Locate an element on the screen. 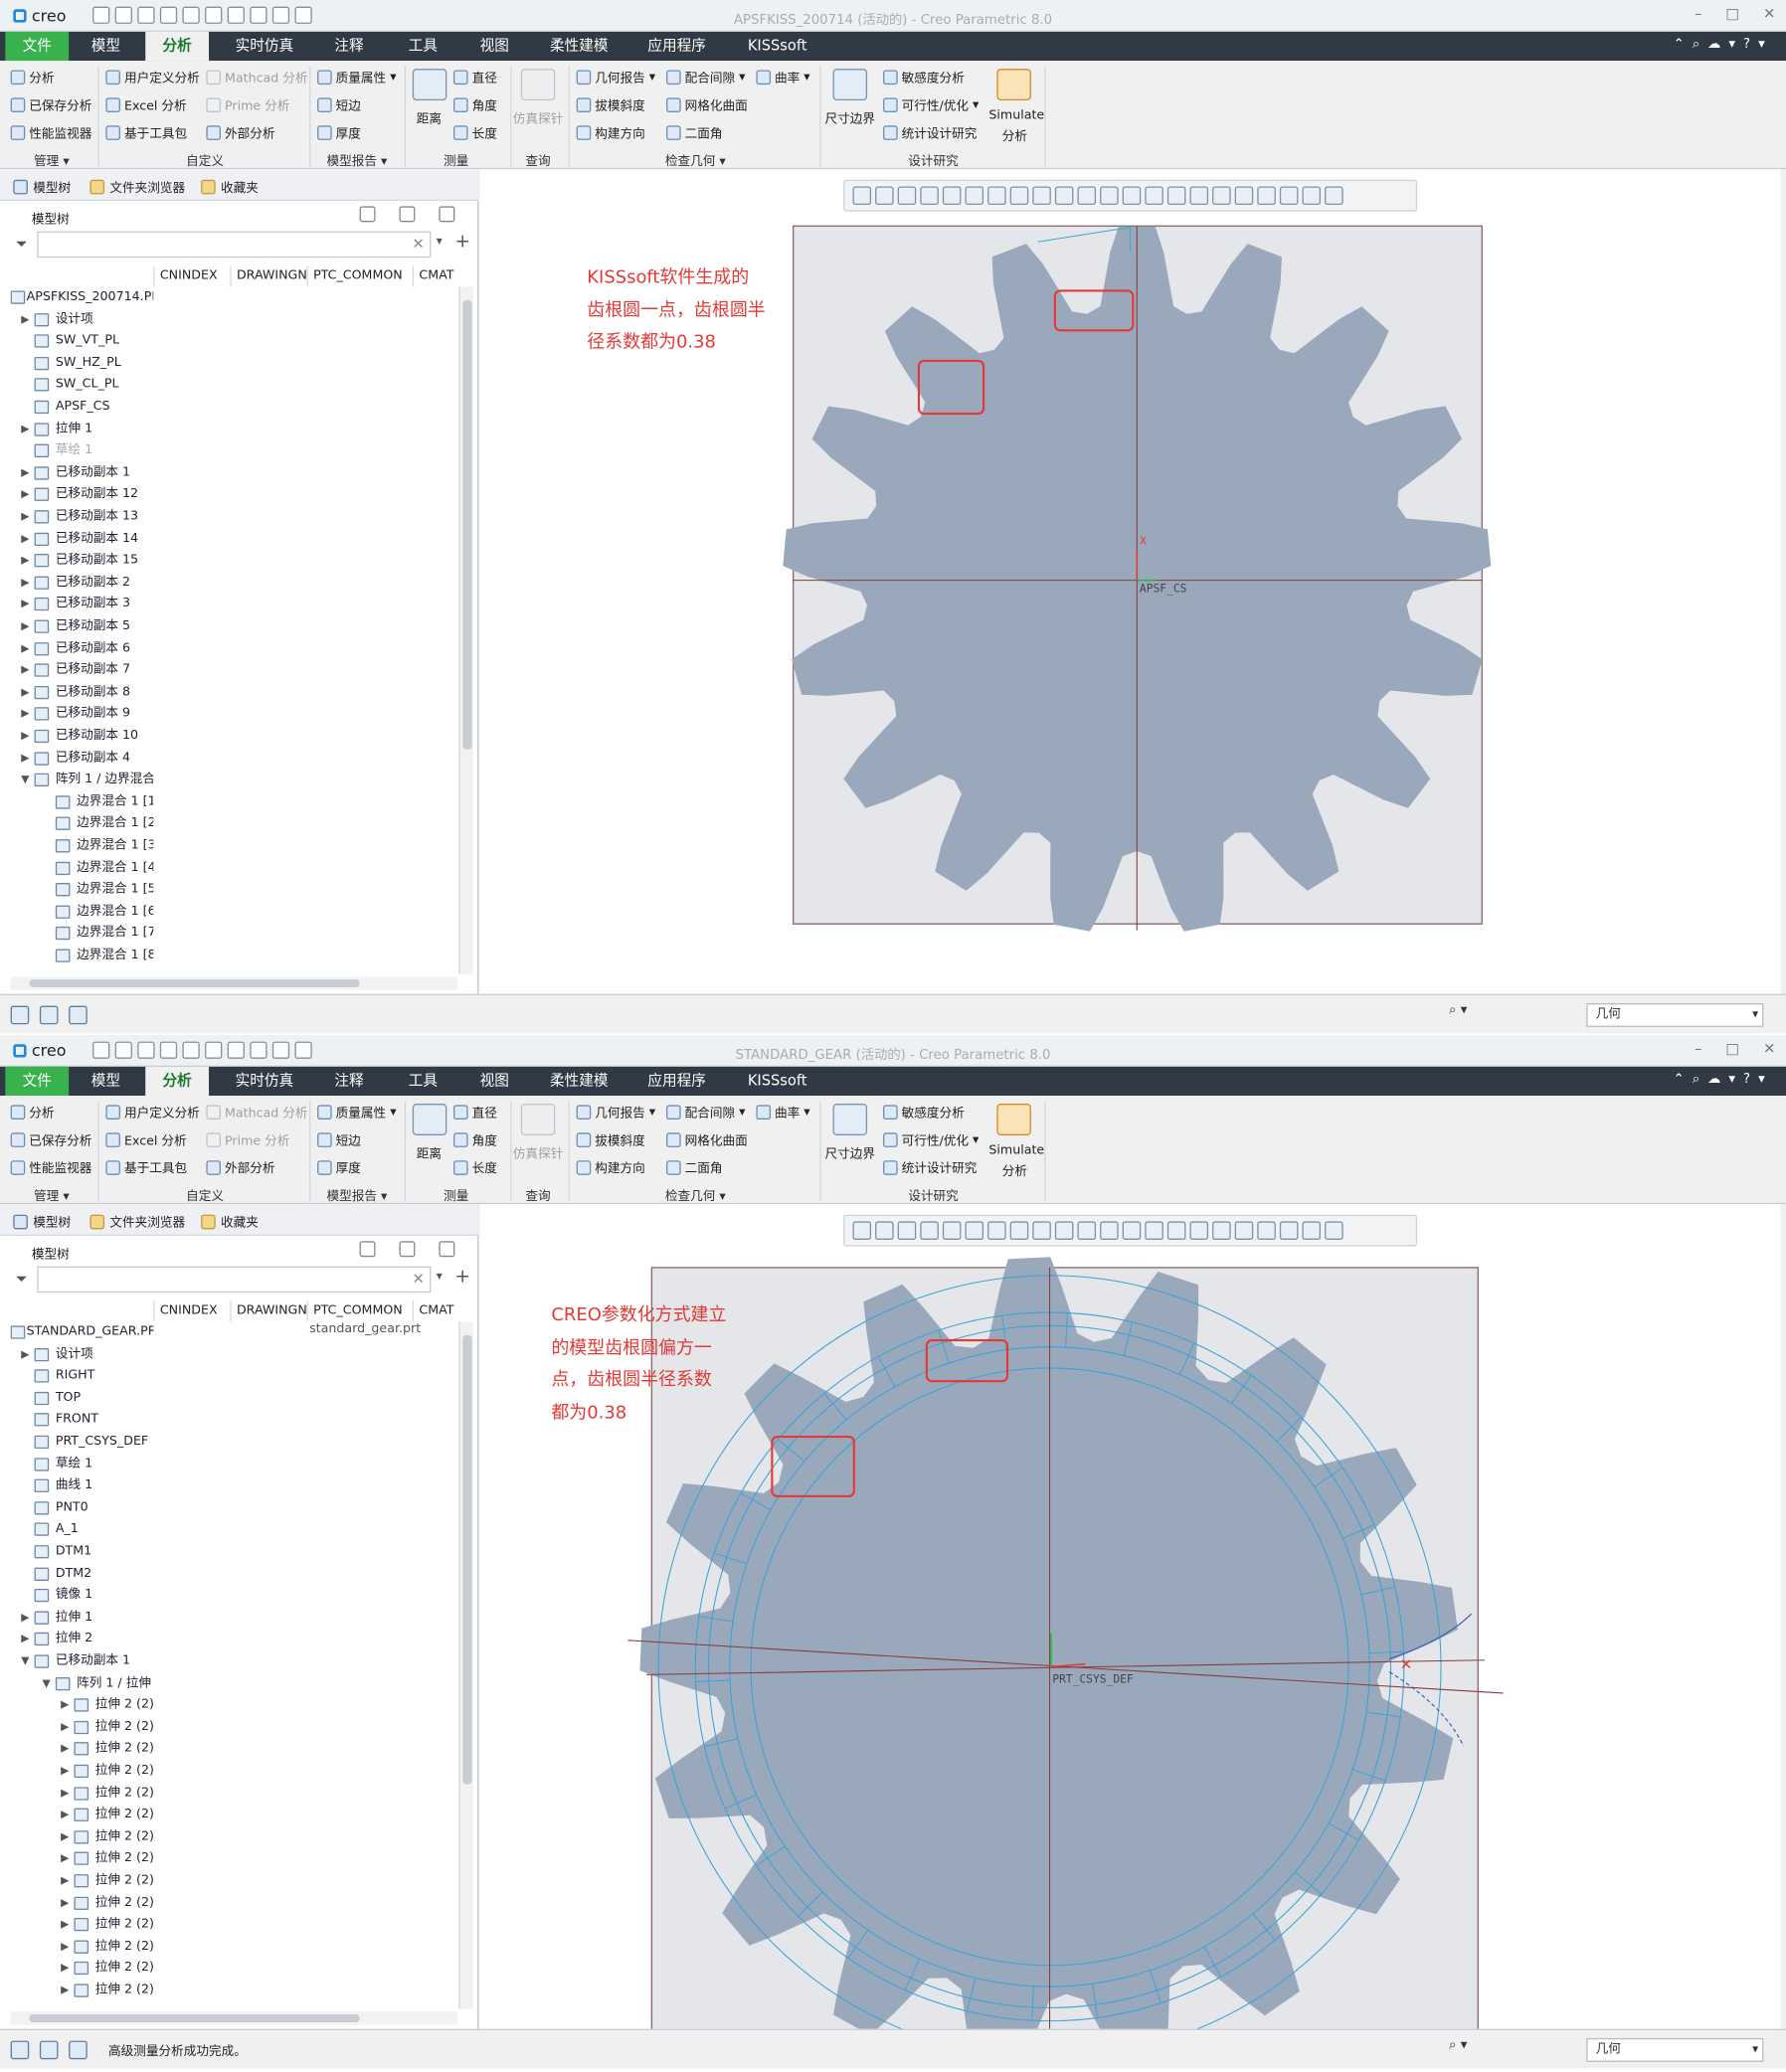  tree-node: PRT_CSYS_DEF is located at coordinates (82, 1442).